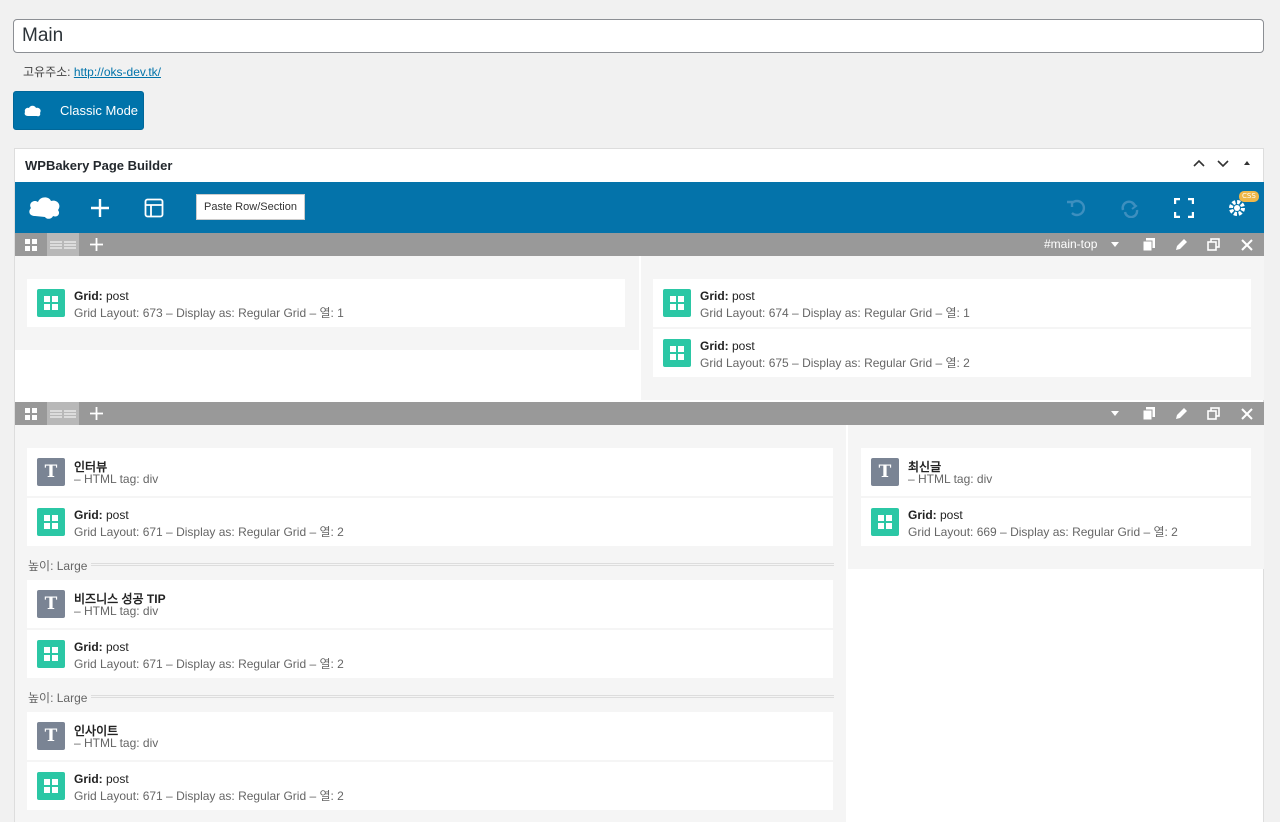 The image size is (1280, 822). Describe the element at coordinates (1199, 164) in the screenshot. I see `chevron-up-icon` at that location.